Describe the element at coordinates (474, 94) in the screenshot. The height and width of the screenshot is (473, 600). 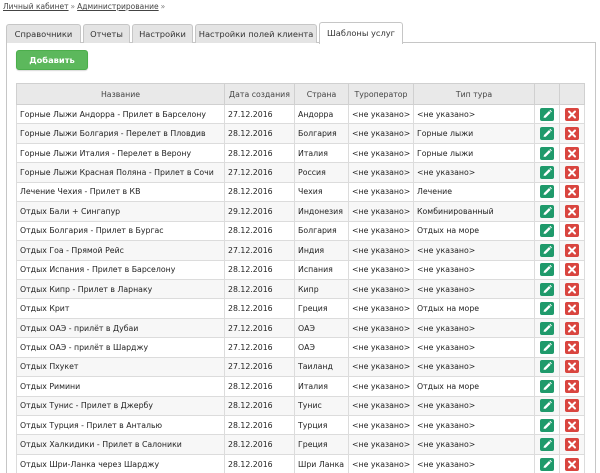
I see `column-header-tour-type: Тип тура` at that location.